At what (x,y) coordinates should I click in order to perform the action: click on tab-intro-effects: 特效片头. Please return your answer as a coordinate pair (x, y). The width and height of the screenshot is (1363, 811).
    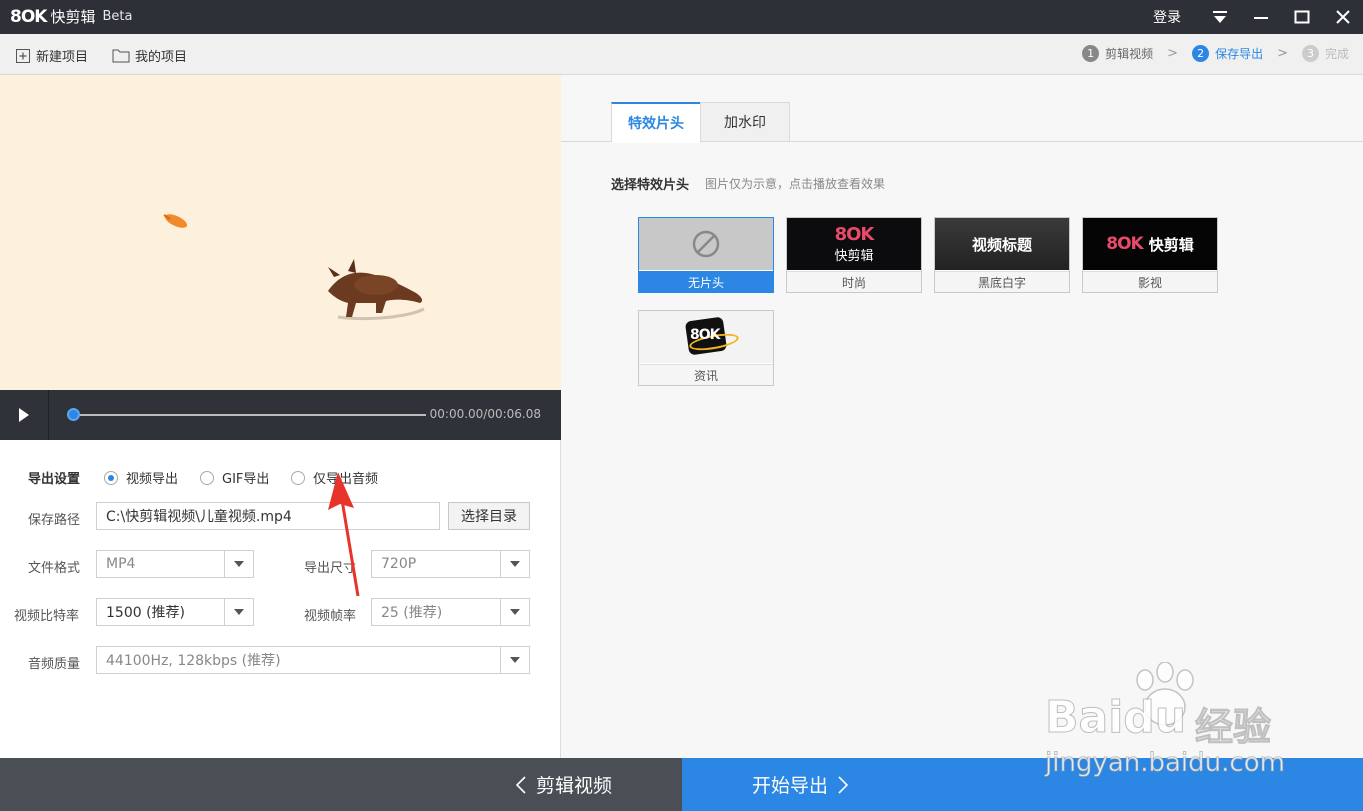
    Looking at the image, I should click on (656, 122).